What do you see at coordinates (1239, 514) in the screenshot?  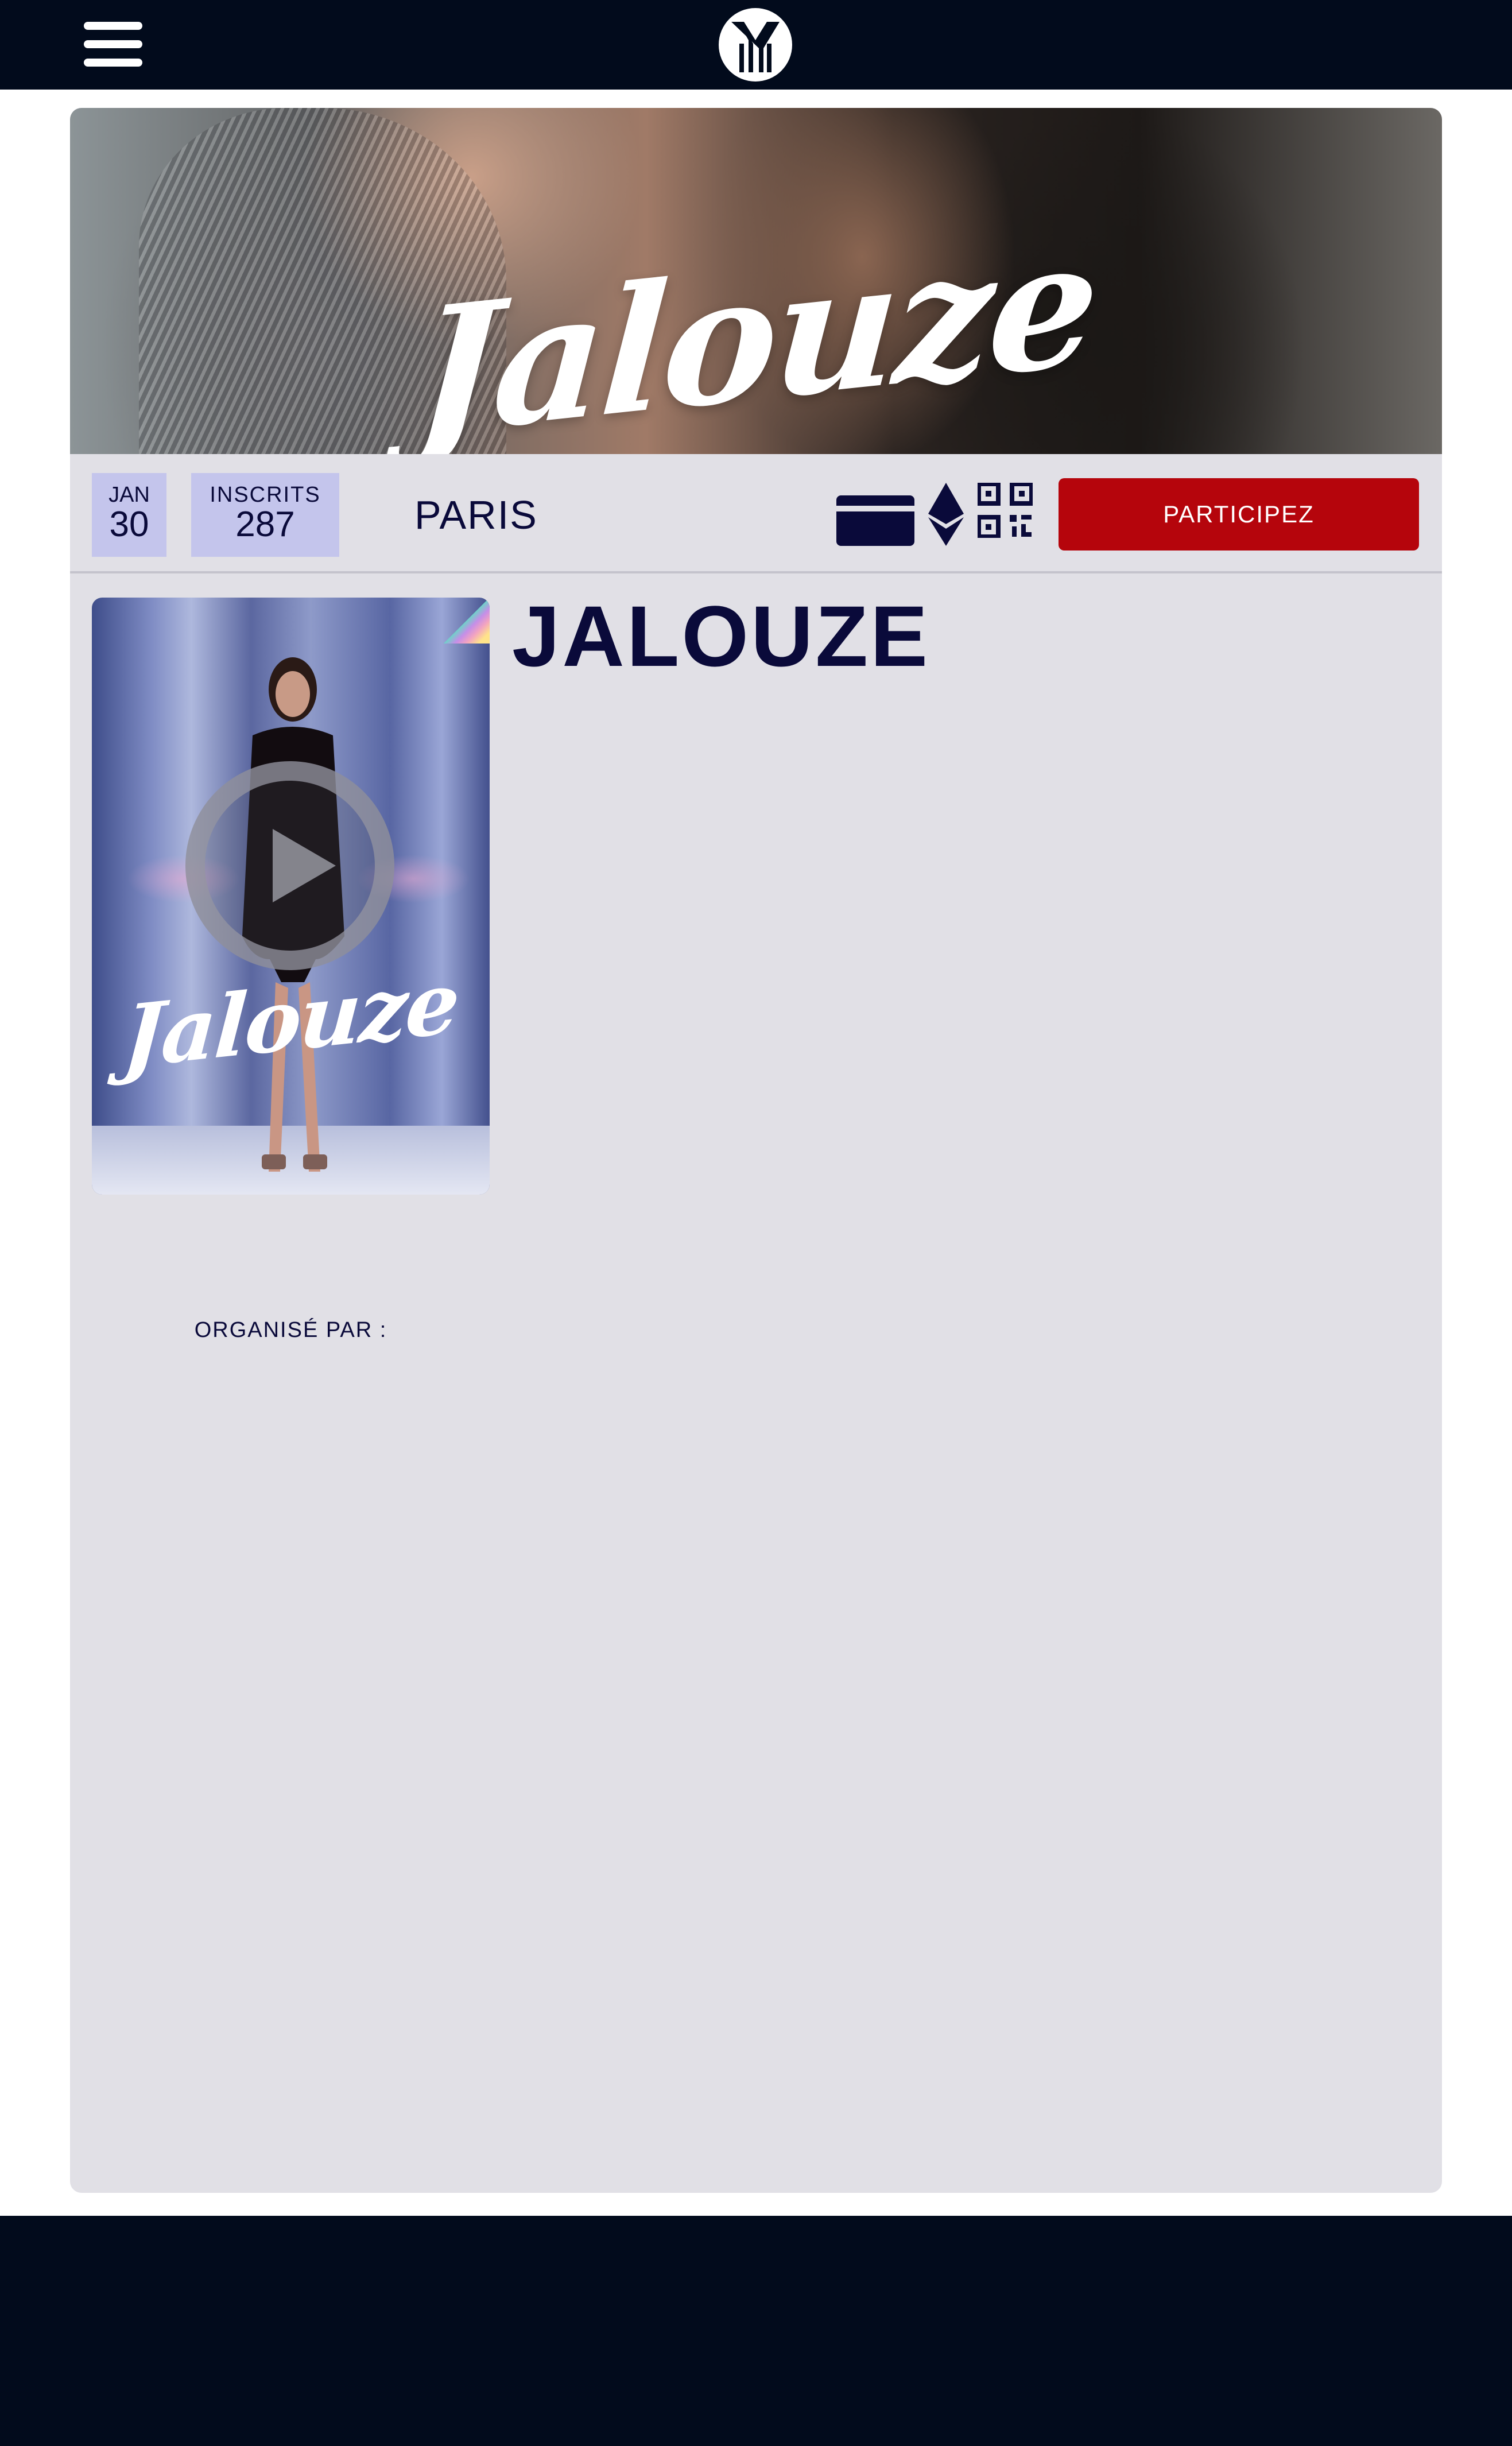 I see `participate-button: PARTICIPEZ` at bounding box center [1239, 514].